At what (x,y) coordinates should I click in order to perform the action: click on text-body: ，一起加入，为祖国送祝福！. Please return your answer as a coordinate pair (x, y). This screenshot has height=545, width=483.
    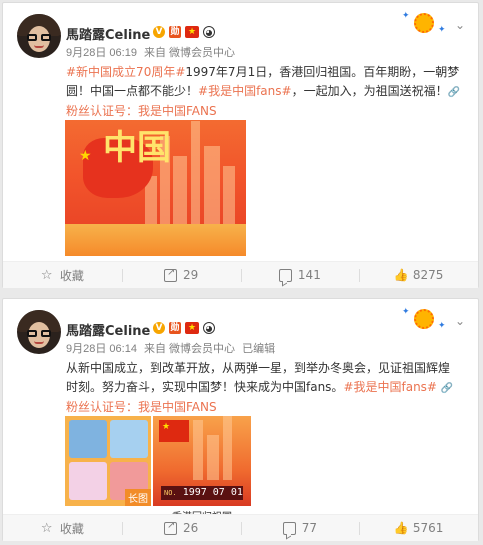
    Looking at the image, I should click on (369, 91).